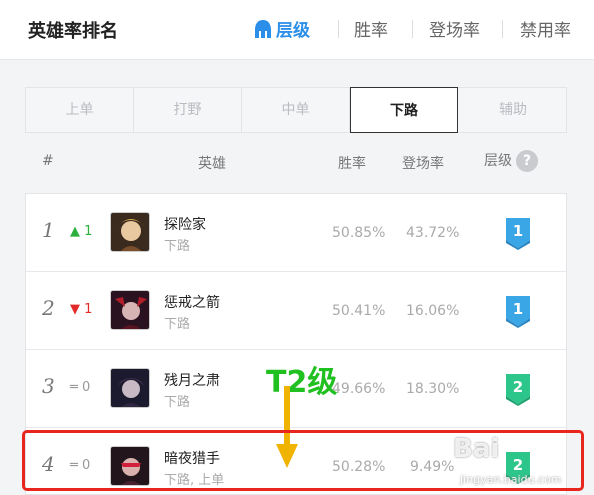 This screenshot has width=594, height=495. What do you see at coordinates (188, 110) in the screenshot?
I see `position-tab-jungle: 打野` at bounding box center [188, 110].